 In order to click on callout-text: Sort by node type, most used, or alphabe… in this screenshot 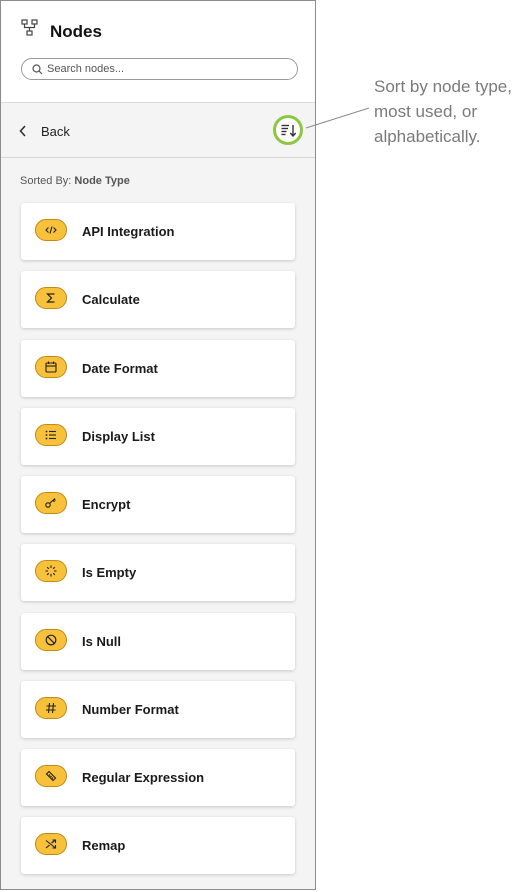, I will do `click(443, 111)`.